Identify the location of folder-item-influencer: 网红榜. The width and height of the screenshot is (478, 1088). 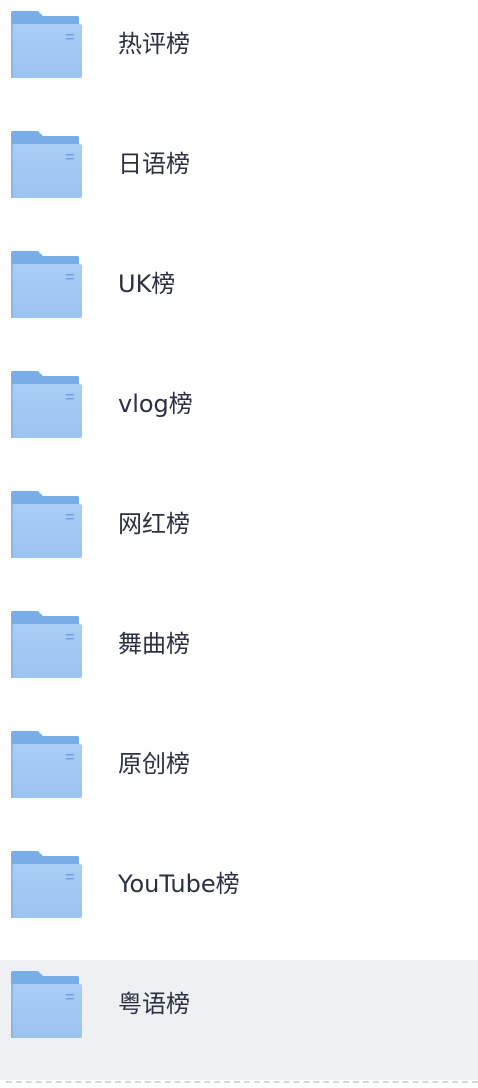
(239, 540).